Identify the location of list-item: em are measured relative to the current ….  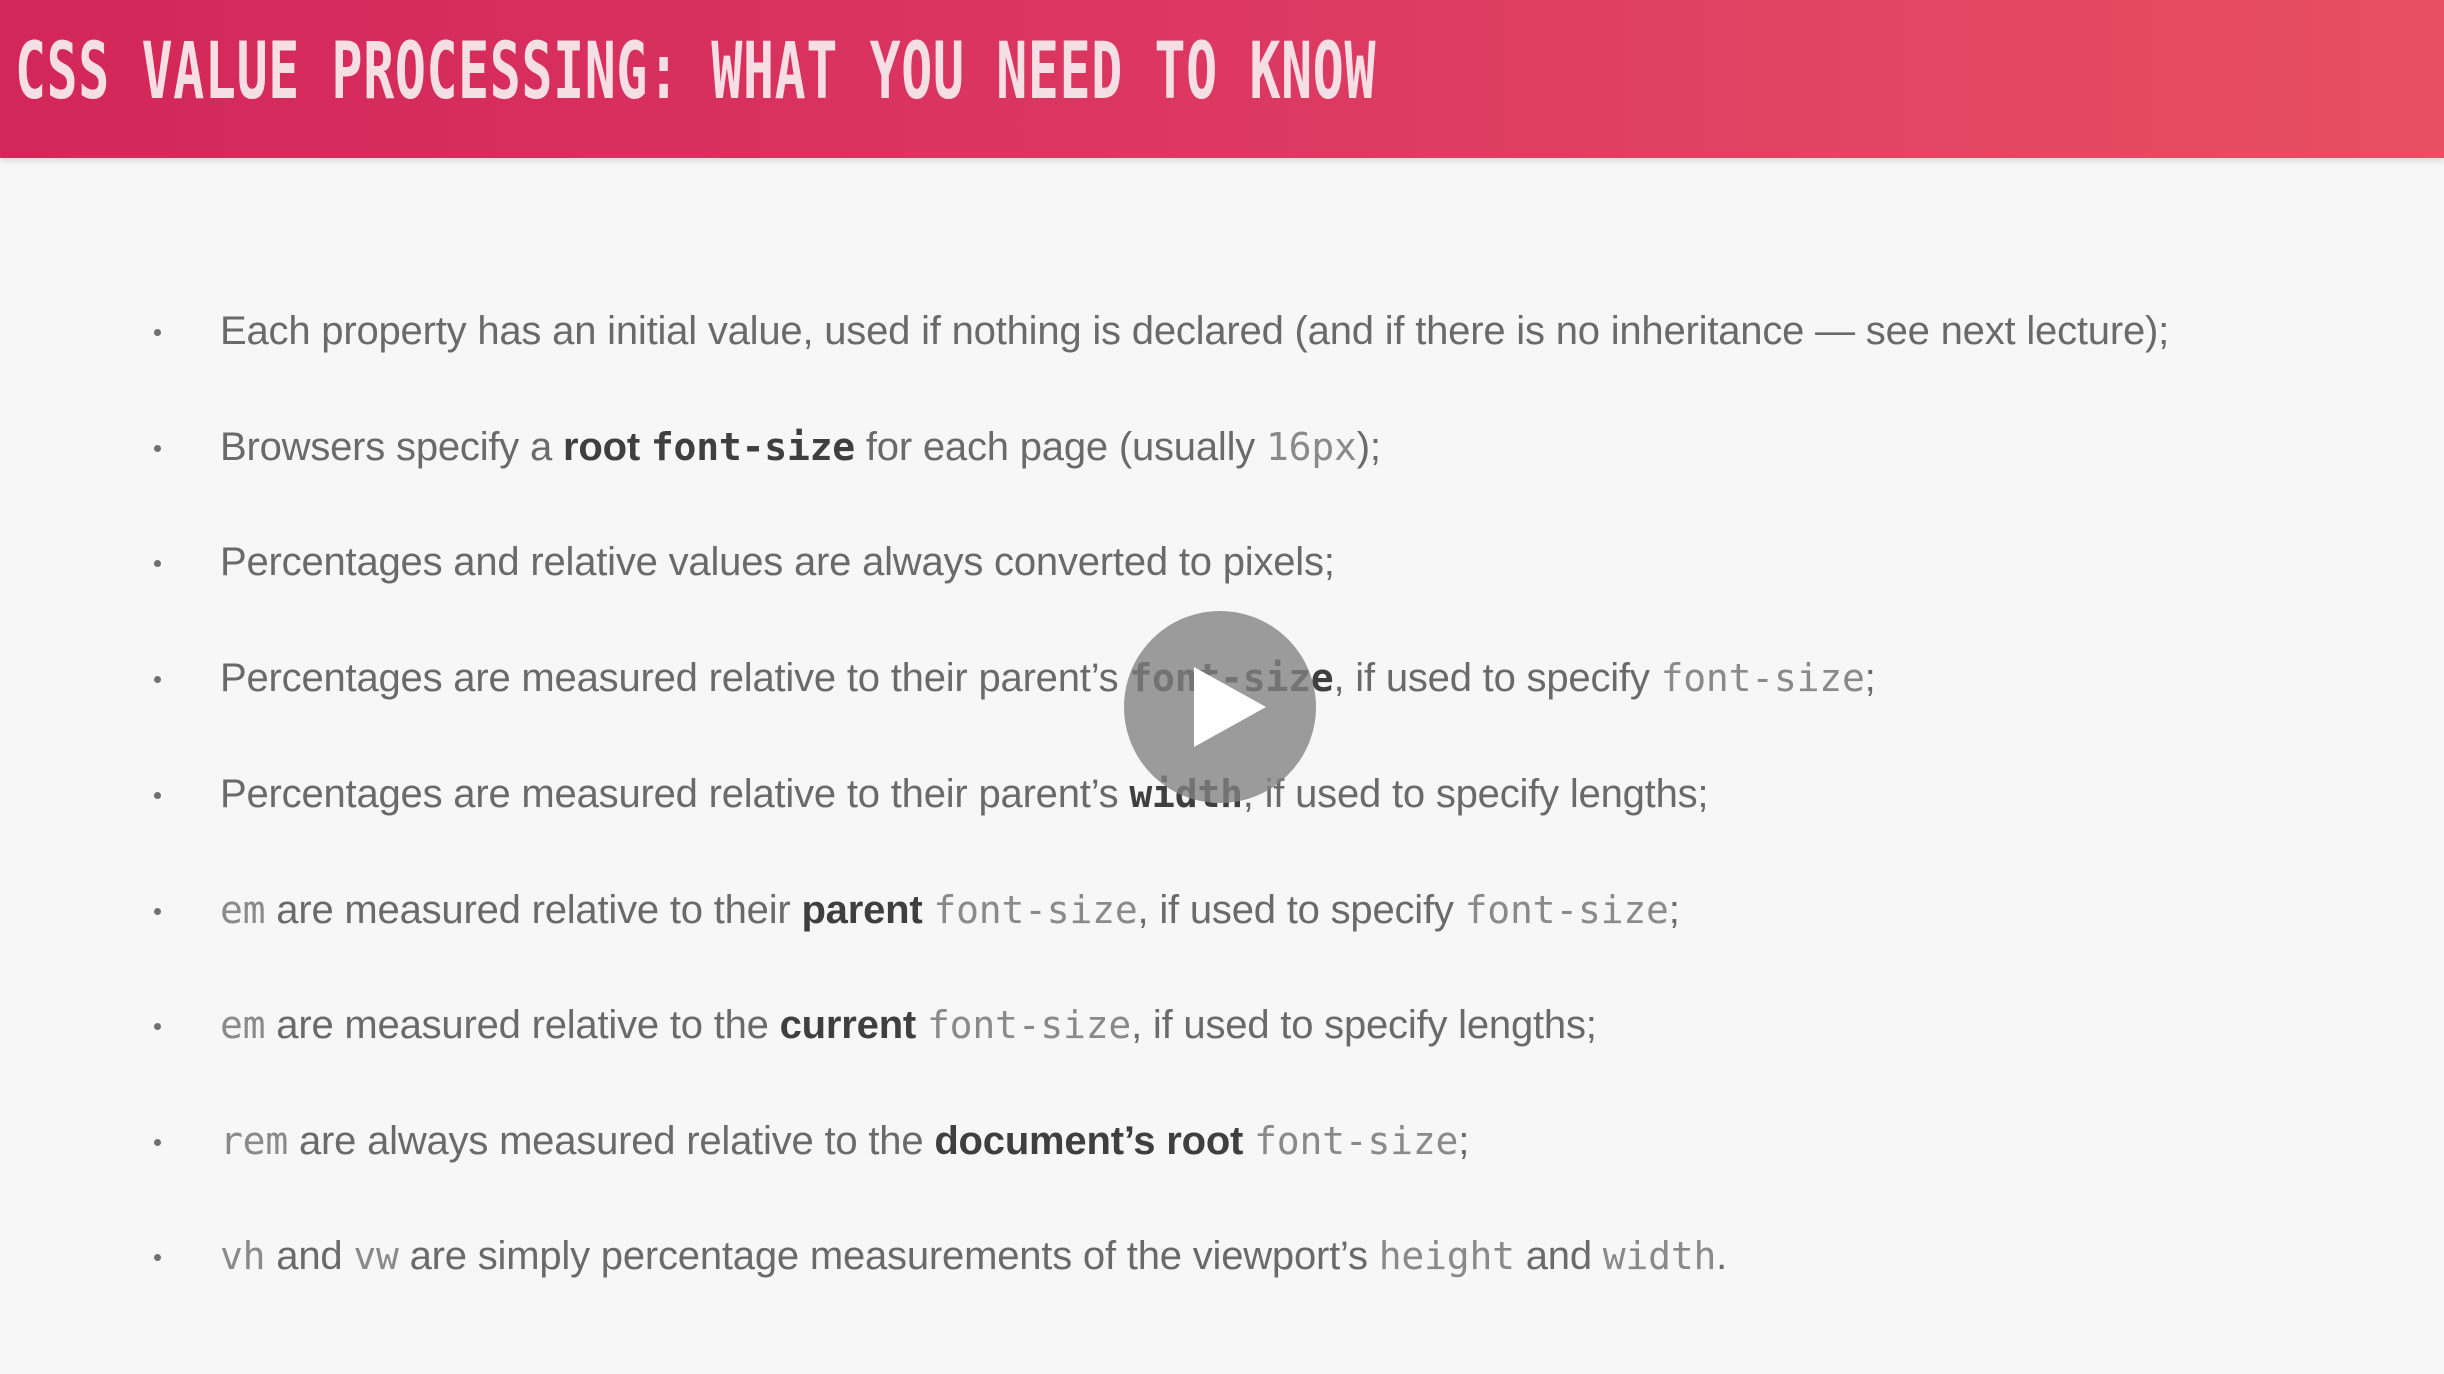
(1222, 1025).